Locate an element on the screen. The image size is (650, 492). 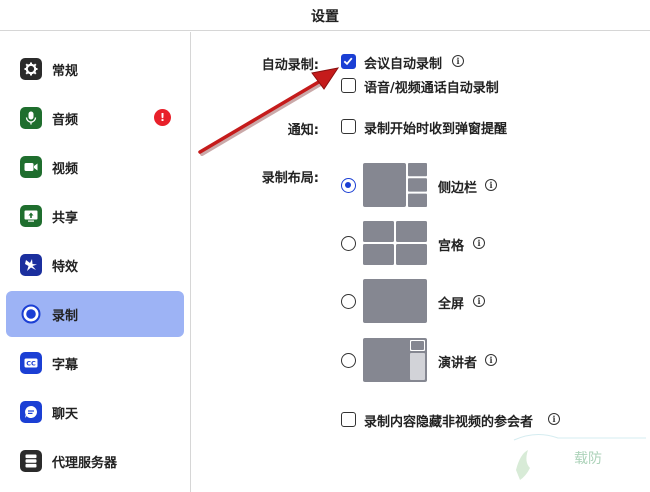
hide-nonvideo-checkbox is located at coordinates (348, 419).